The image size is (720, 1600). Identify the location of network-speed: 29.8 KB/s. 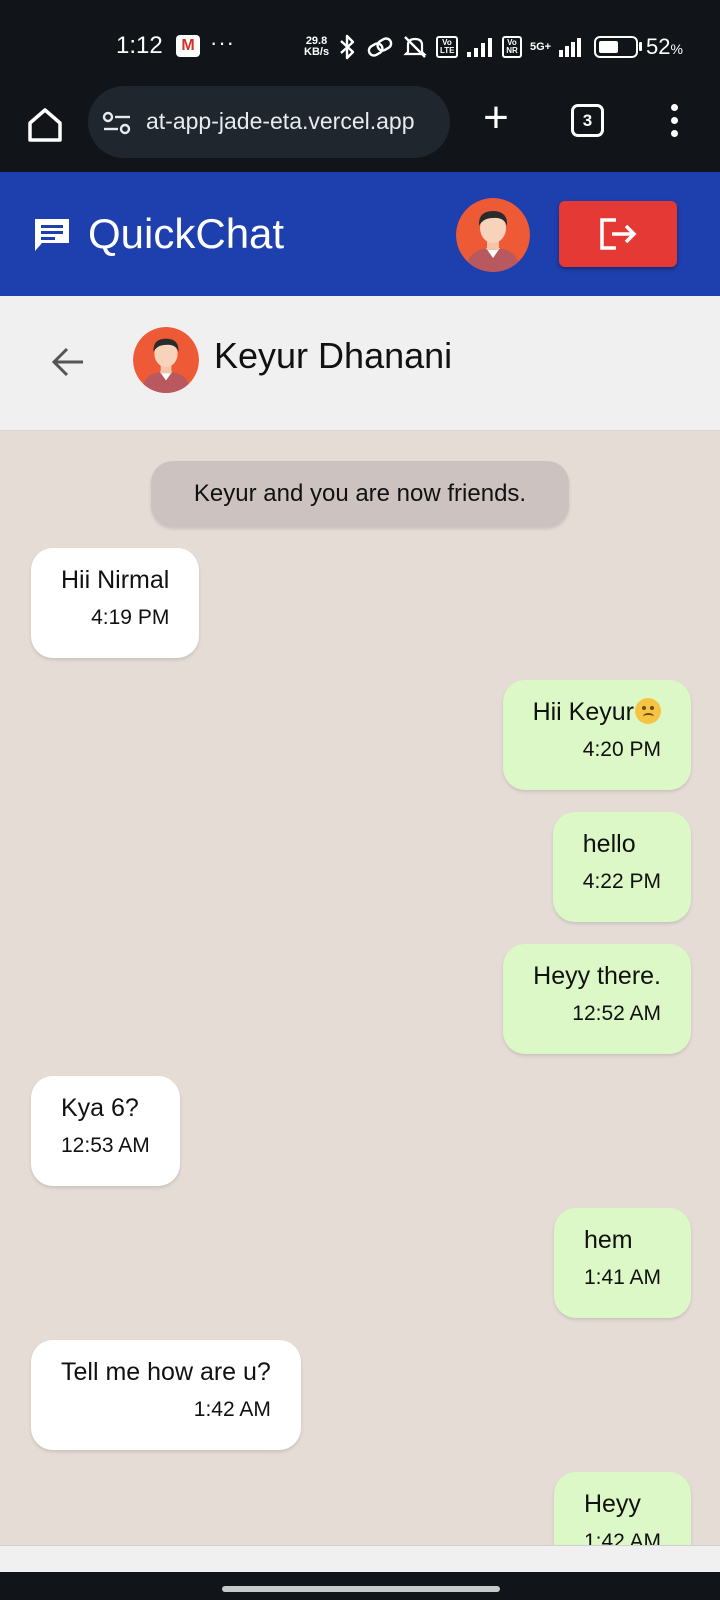
(316, 47).